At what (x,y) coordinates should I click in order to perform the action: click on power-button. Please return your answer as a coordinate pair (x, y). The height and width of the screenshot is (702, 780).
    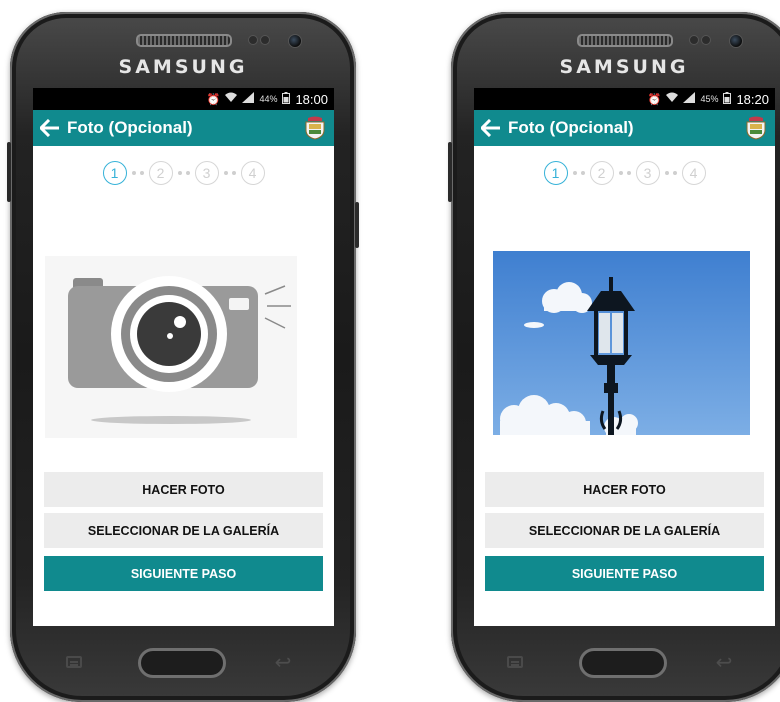
    Looking at the image, I should click on (357, 225).